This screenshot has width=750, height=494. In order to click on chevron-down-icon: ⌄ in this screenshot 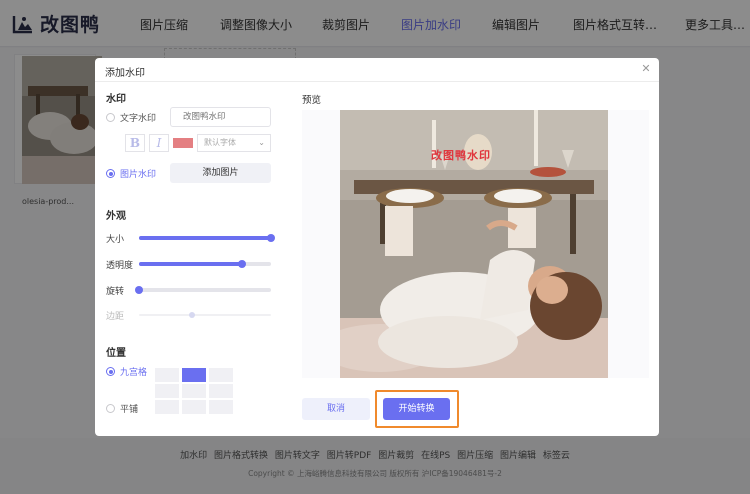, I will do `click(261, 142)`.